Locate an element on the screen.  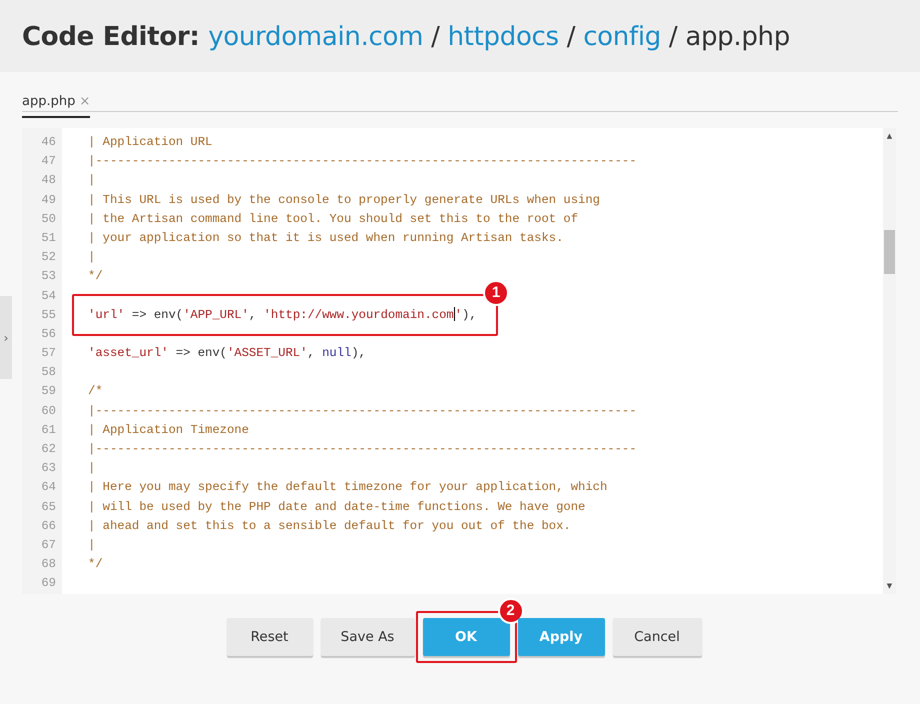
line-number: 50 is located at coordinates (48, 219).